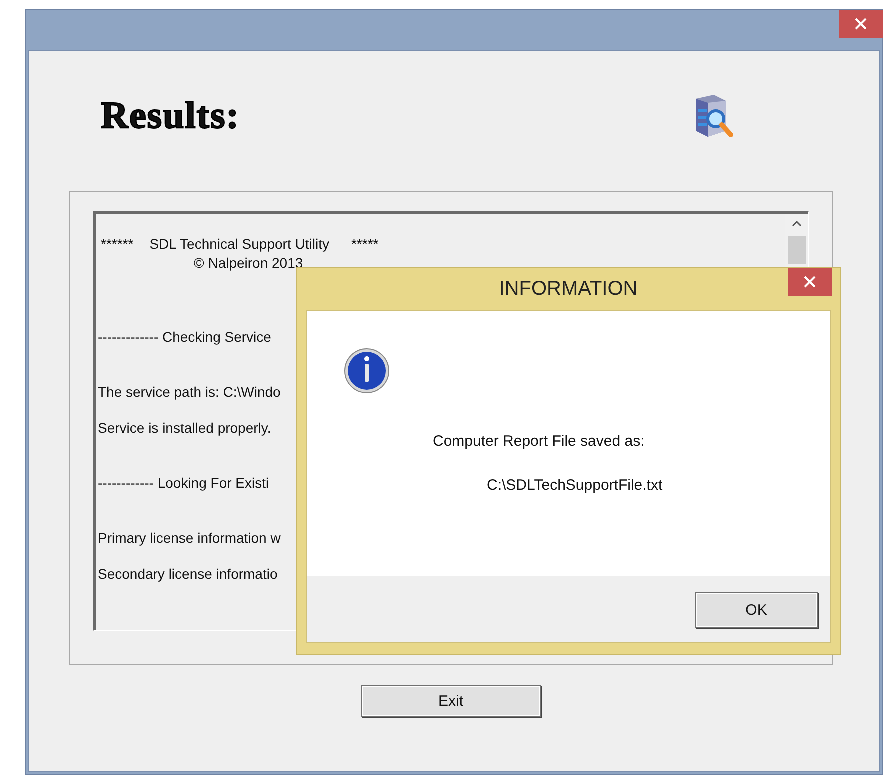  What do you see at coordinates (365, 244) in the screenshot?
I see `log-text: *****` at bounding box center [365, 244].